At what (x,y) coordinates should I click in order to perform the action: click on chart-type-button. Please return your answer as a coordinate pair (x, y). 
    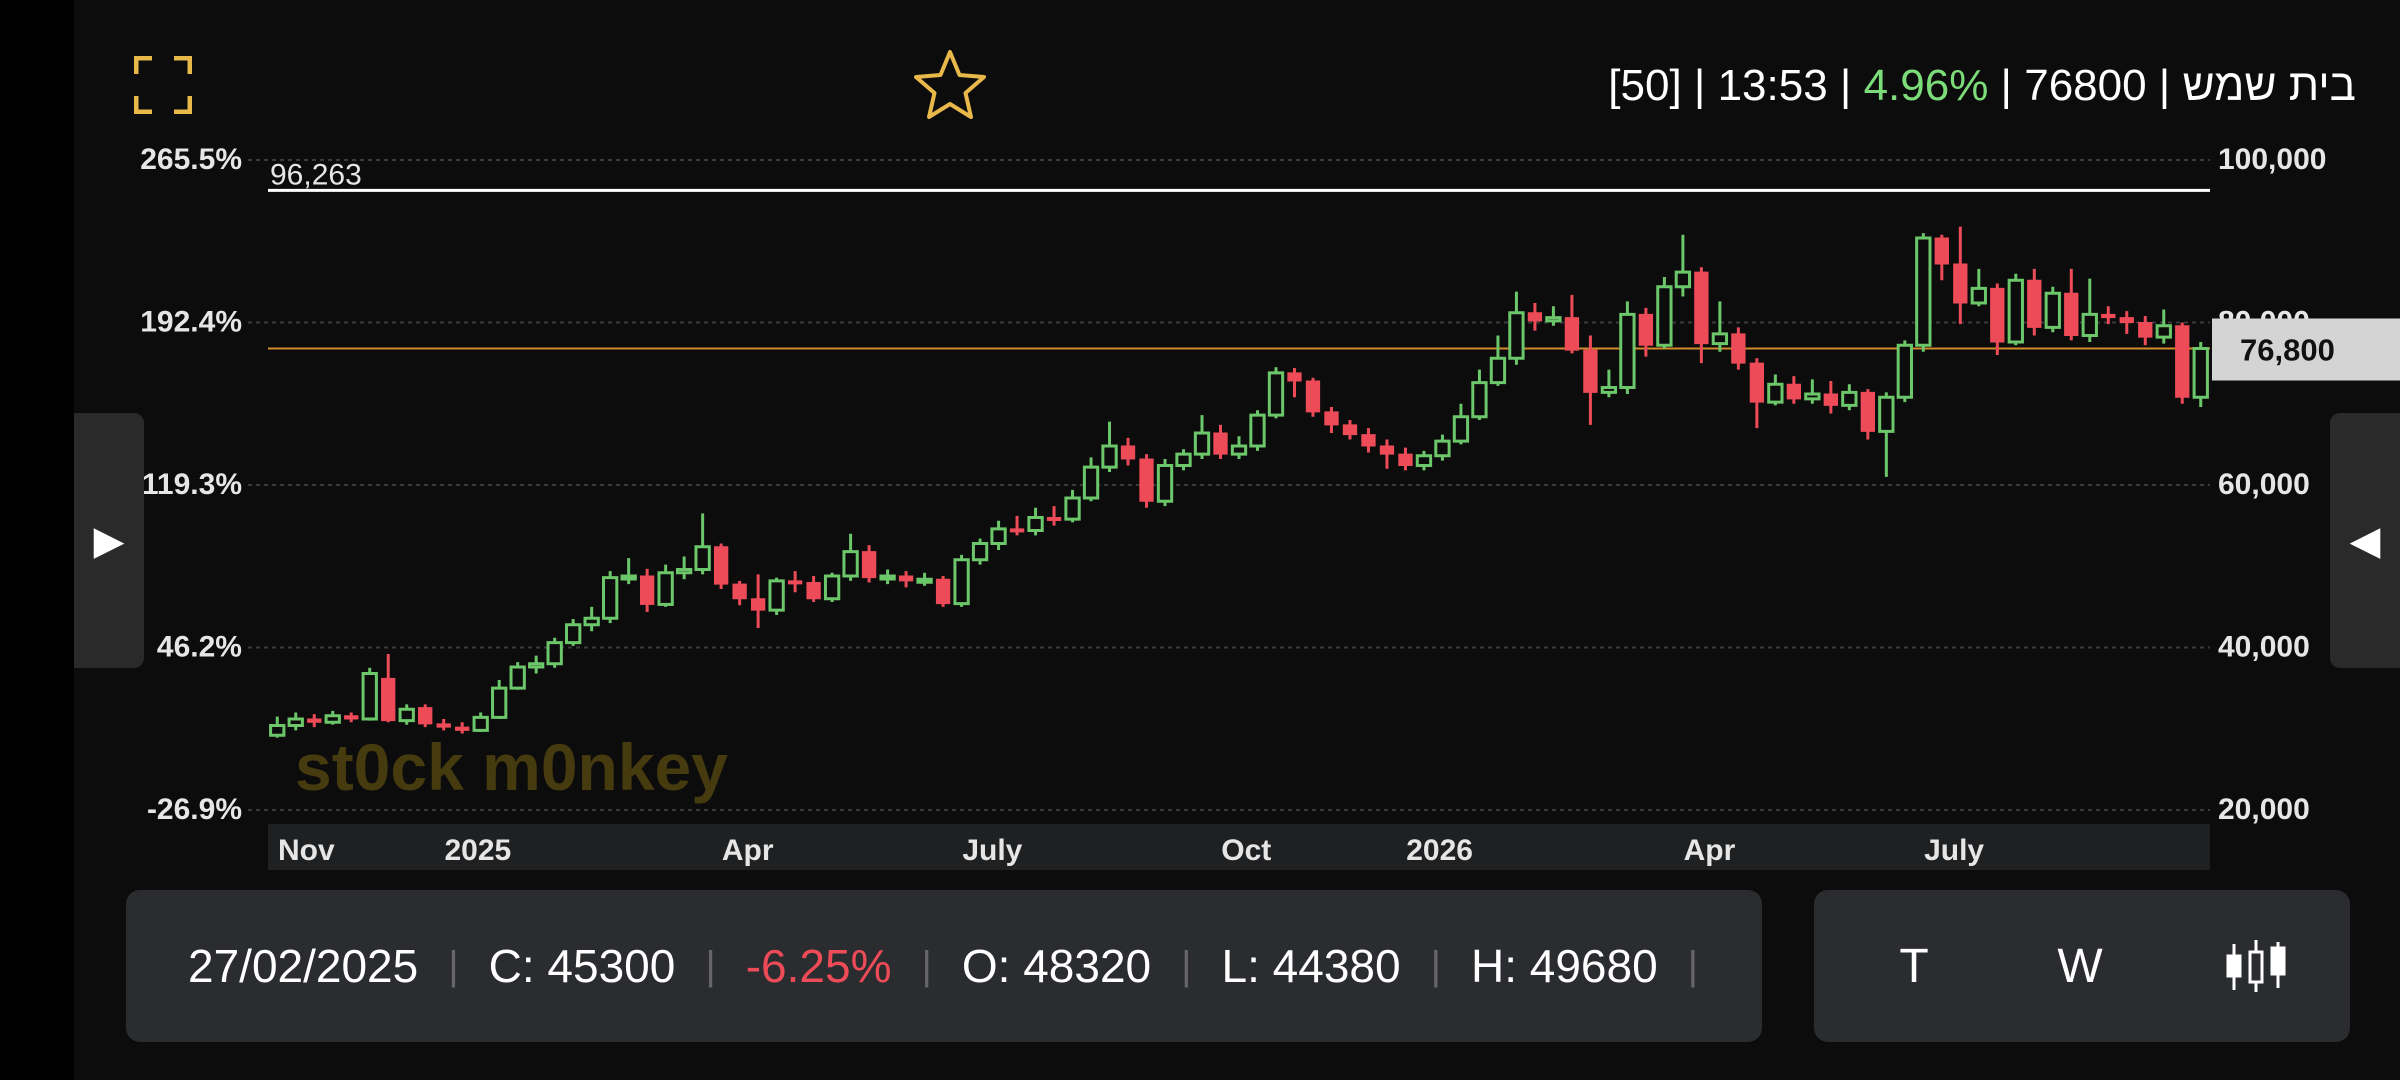
    Looking at the image, I should click on (2256, 966).